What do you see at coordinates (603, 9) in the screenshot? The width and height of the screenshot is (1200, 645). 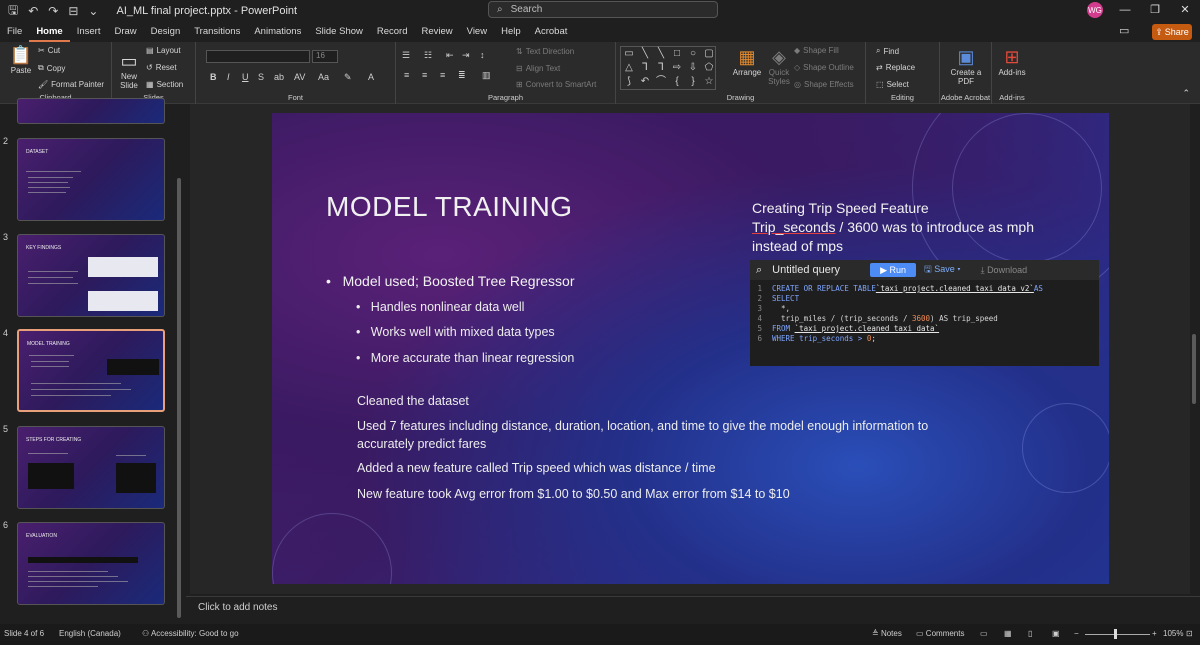 I see `search-box: ⌕ Search` at bounding box center [603, 9].